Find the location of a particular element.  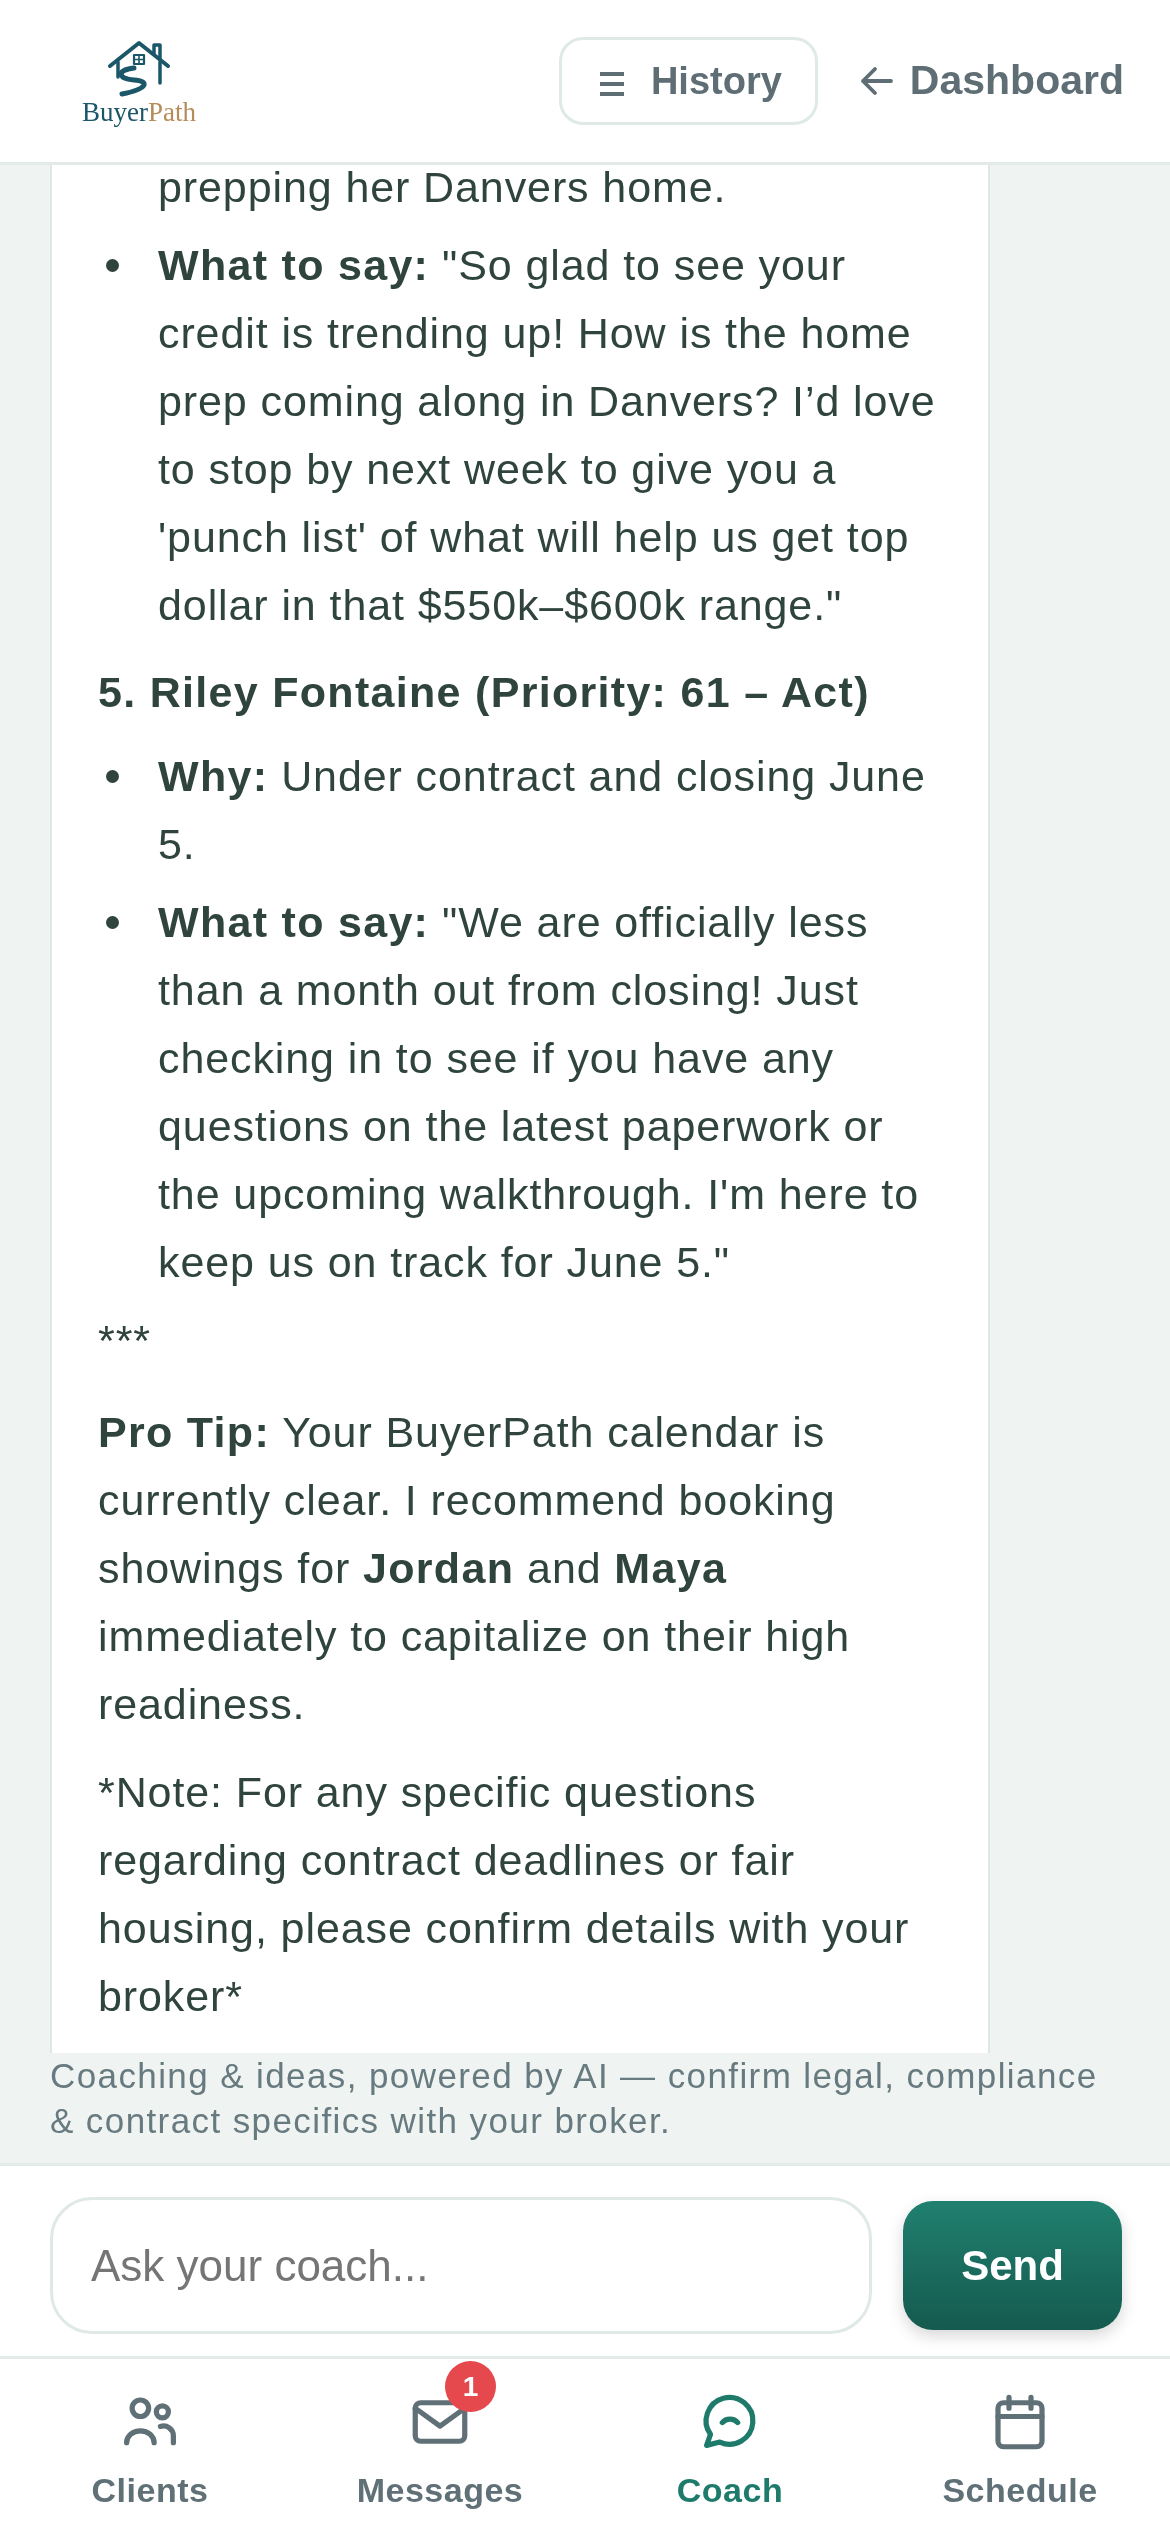

nav-tab: Coach is located at coordinates (730, 2445).